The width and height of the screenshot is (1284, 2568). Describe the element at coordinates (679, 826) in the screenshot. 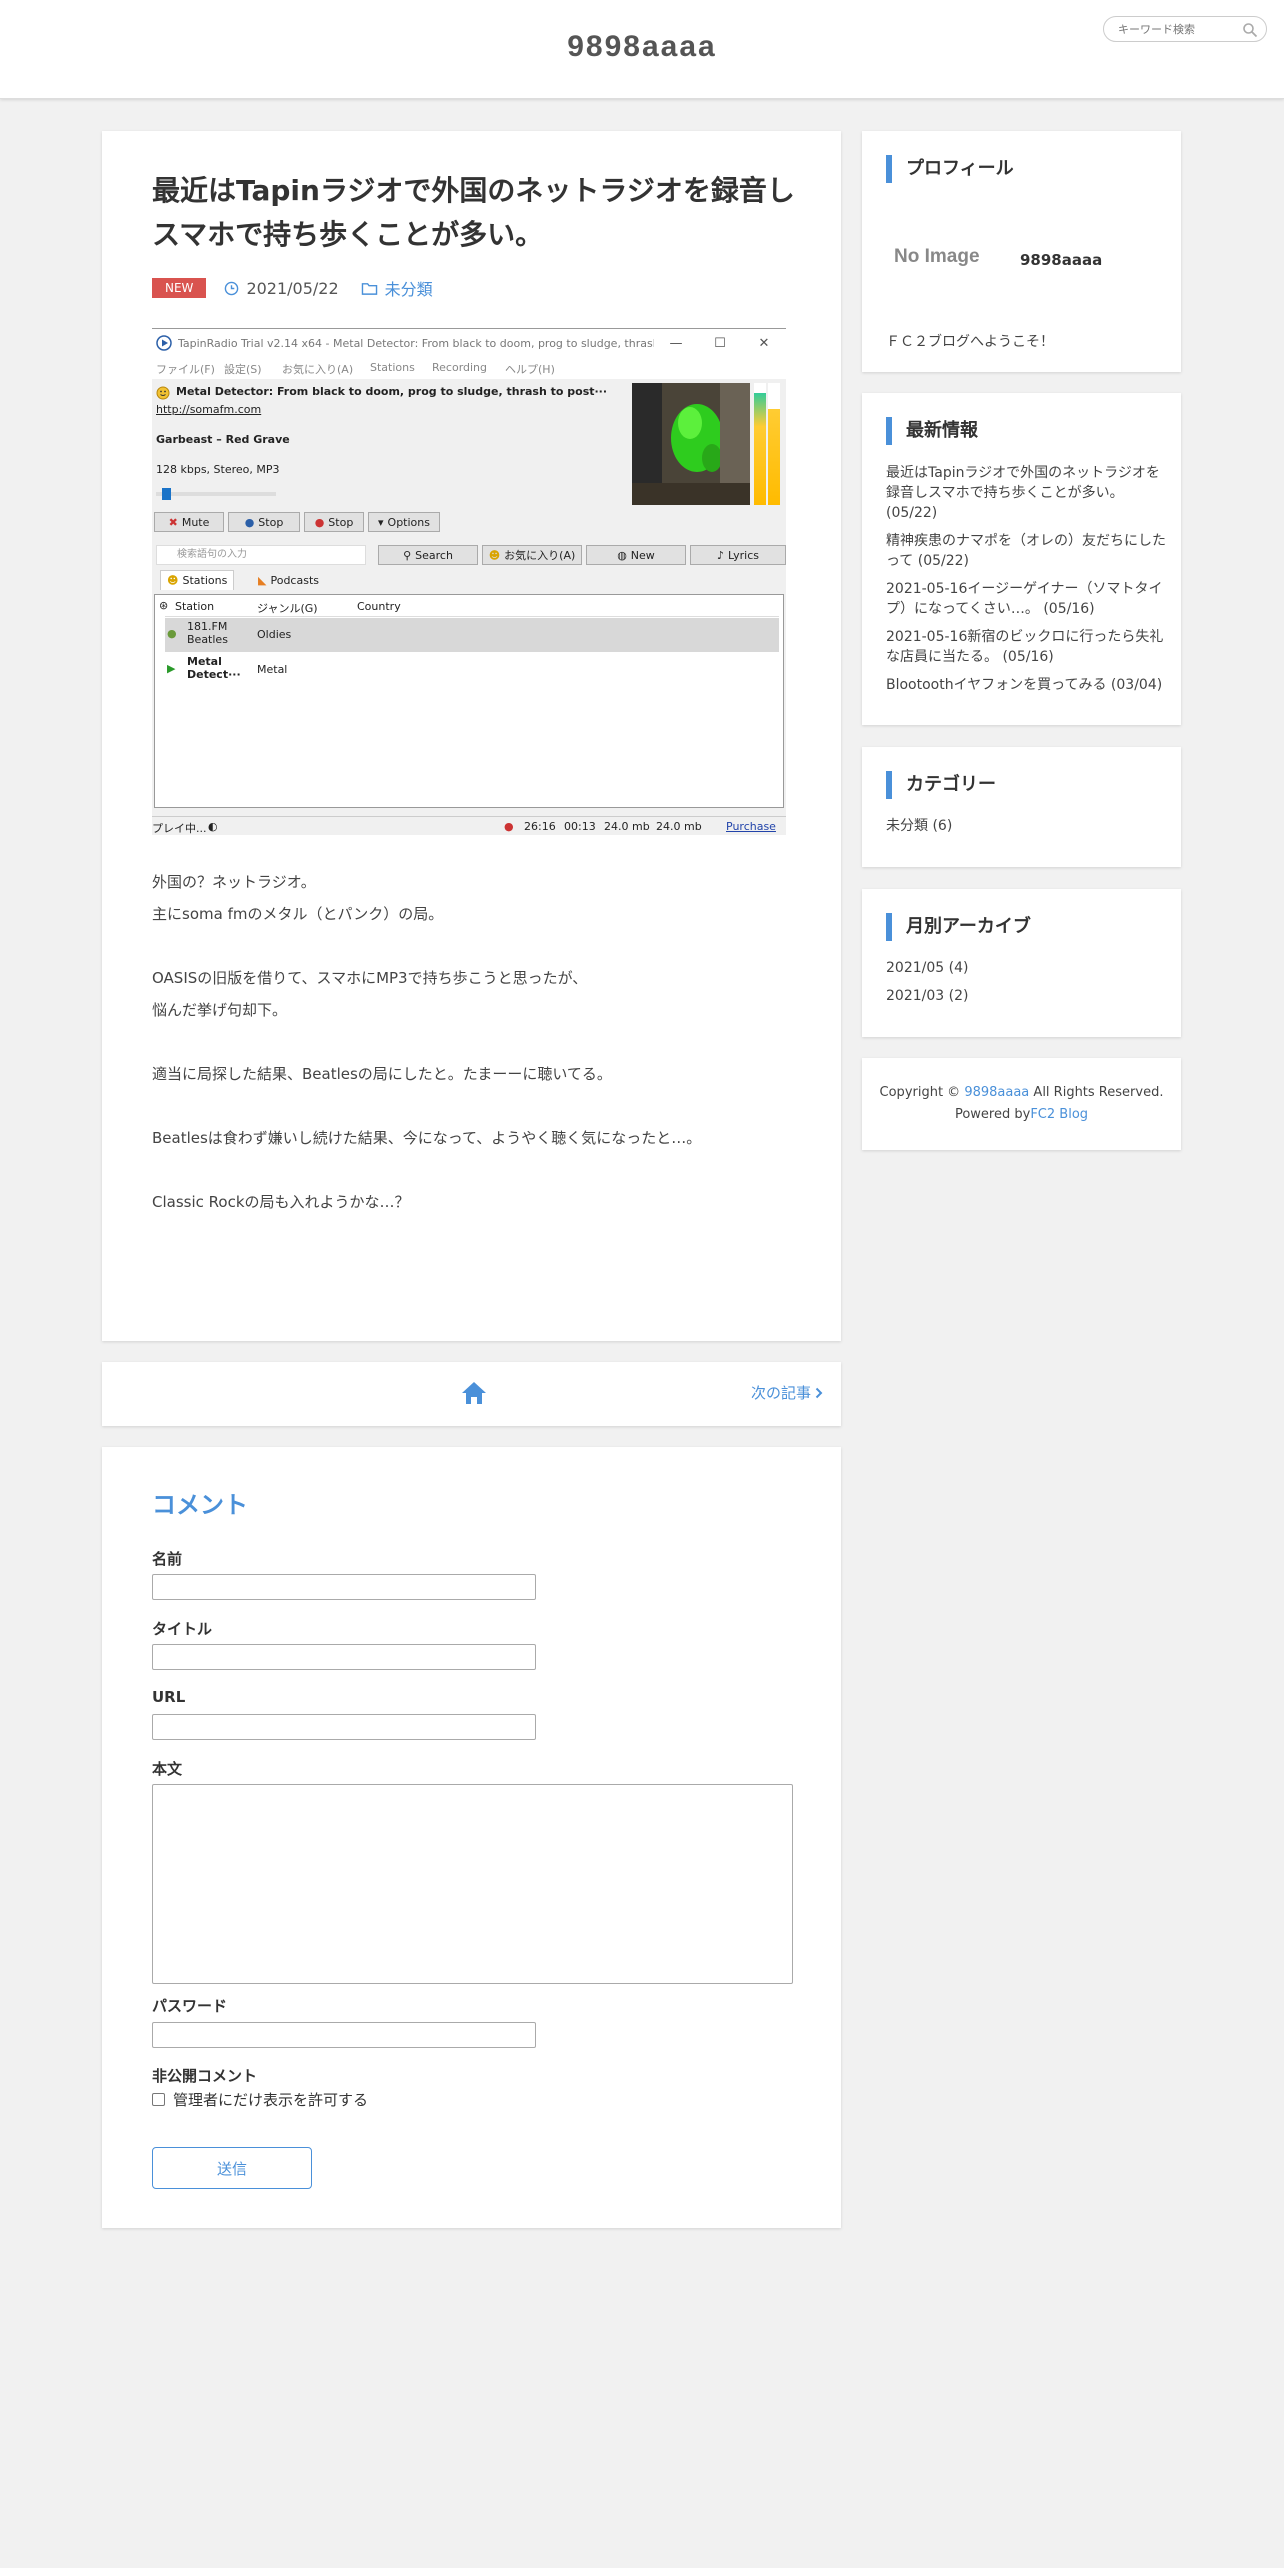

I see `ss-status-size2: 24.0 mb` at that location.